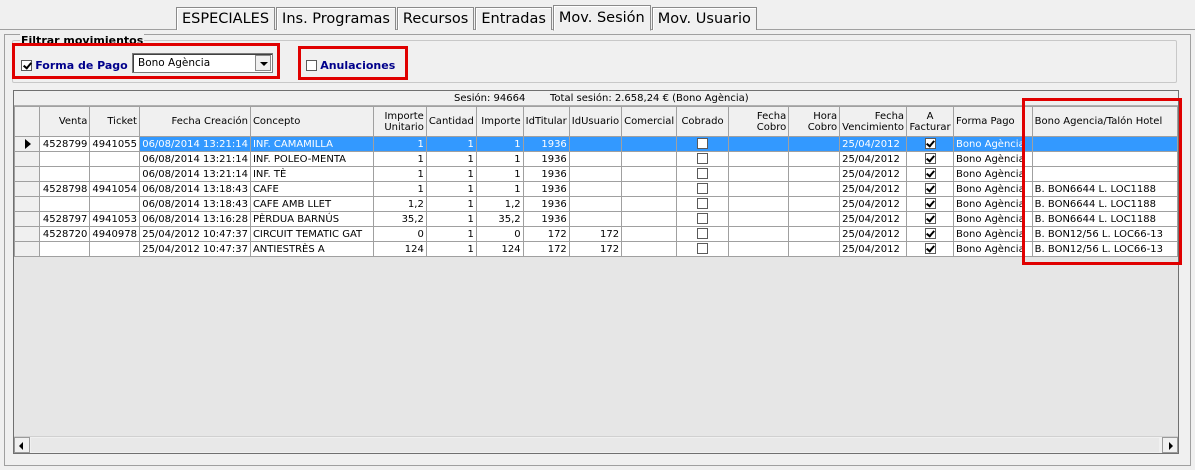 This screenshot has width=1195, height=470. I want to click on column-header: Fecha Cobro, so click(758, 121).